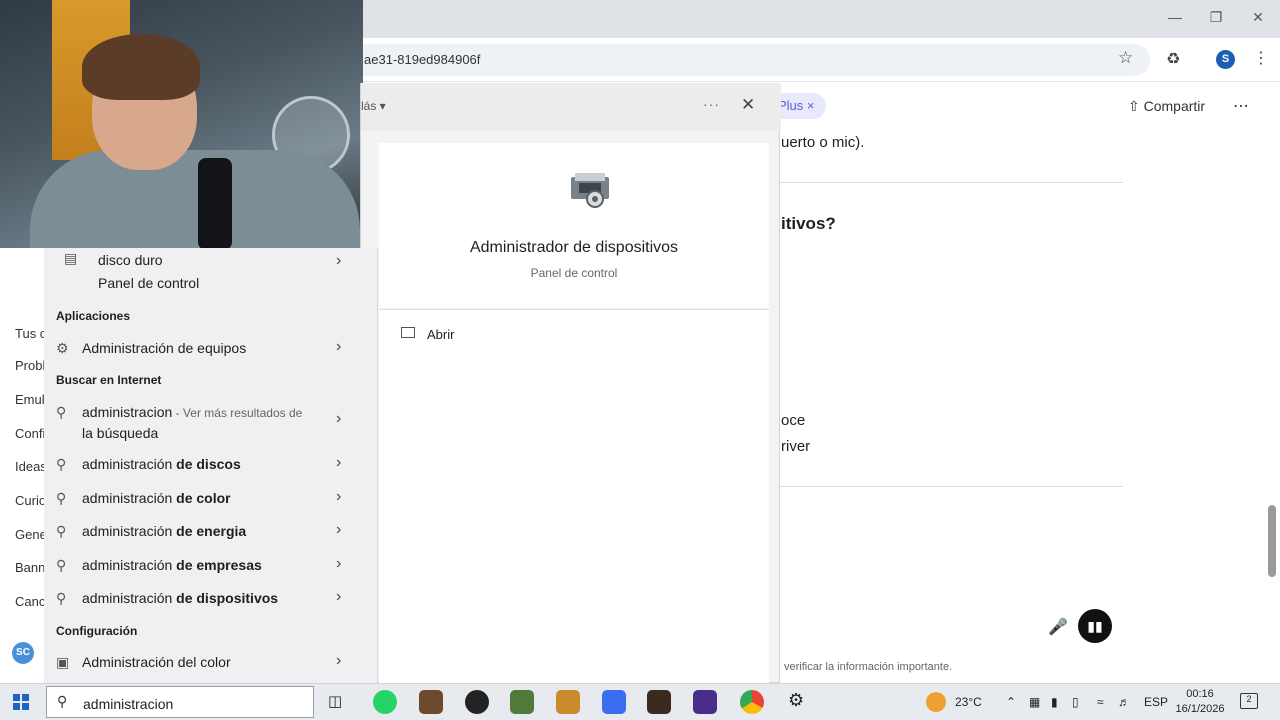 The height and width of the screenshot is (720, 1280). I want to click on taskbar-search-box: ⚲ administracion, so click(180, 702).